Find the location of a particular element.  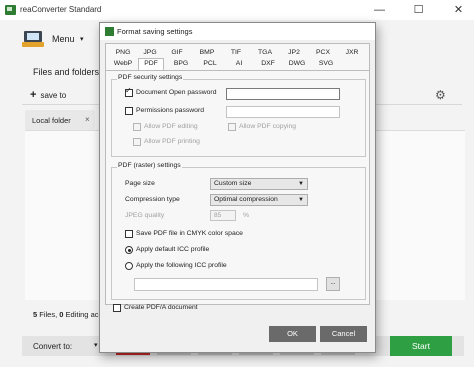

tab-dxf: DXF is located at coordinates (268, 64).